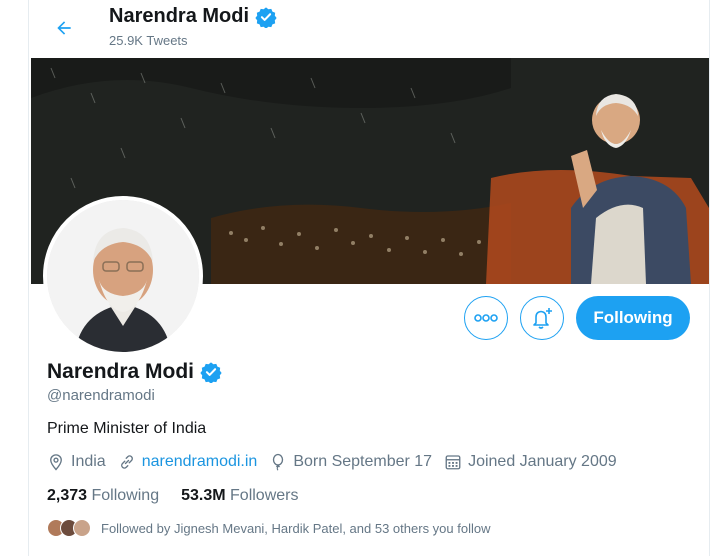  I want to click on notifications-button, so click(542, 318).